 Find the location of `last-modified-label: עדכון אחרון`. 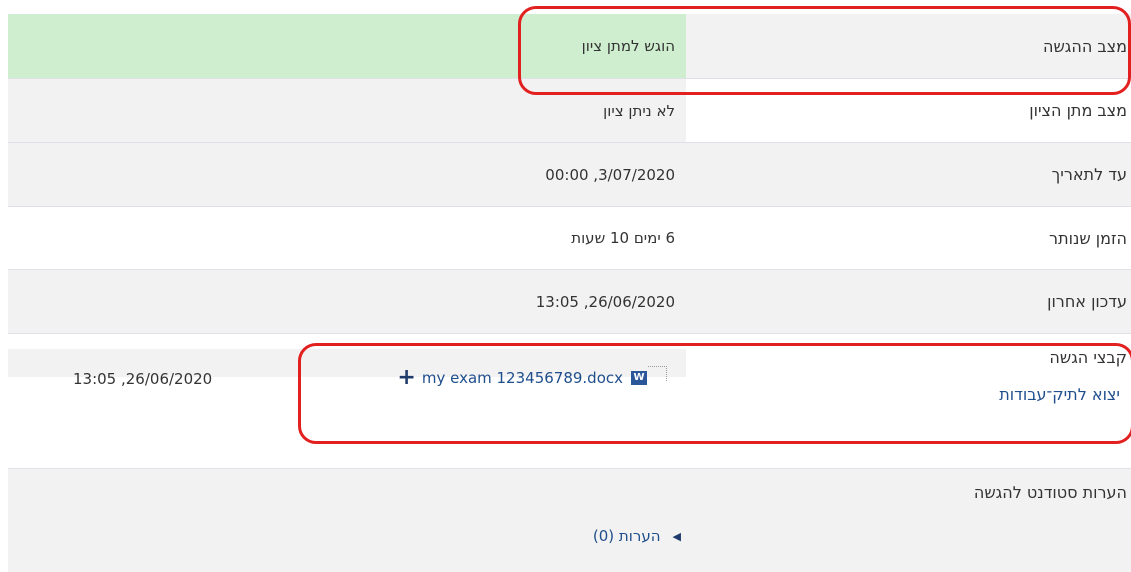

last-modified-label: עדכון אחרון is located at coordinates (1087, 301).